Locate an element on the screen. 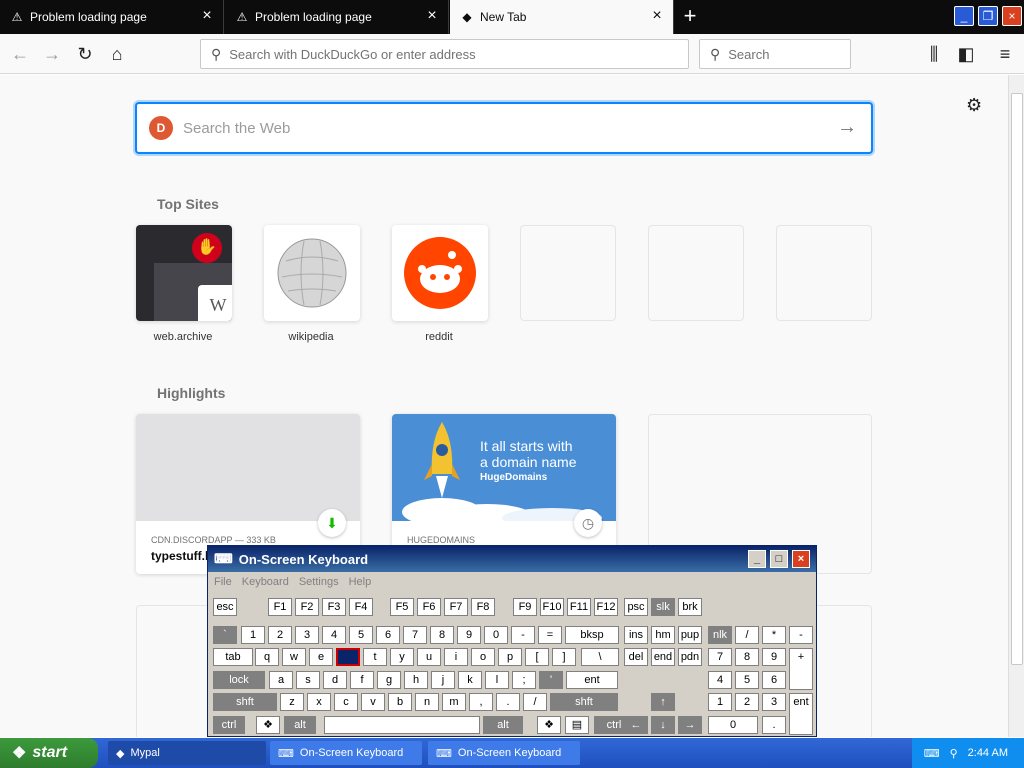  key-a: a is located at coordinates (281, 680).